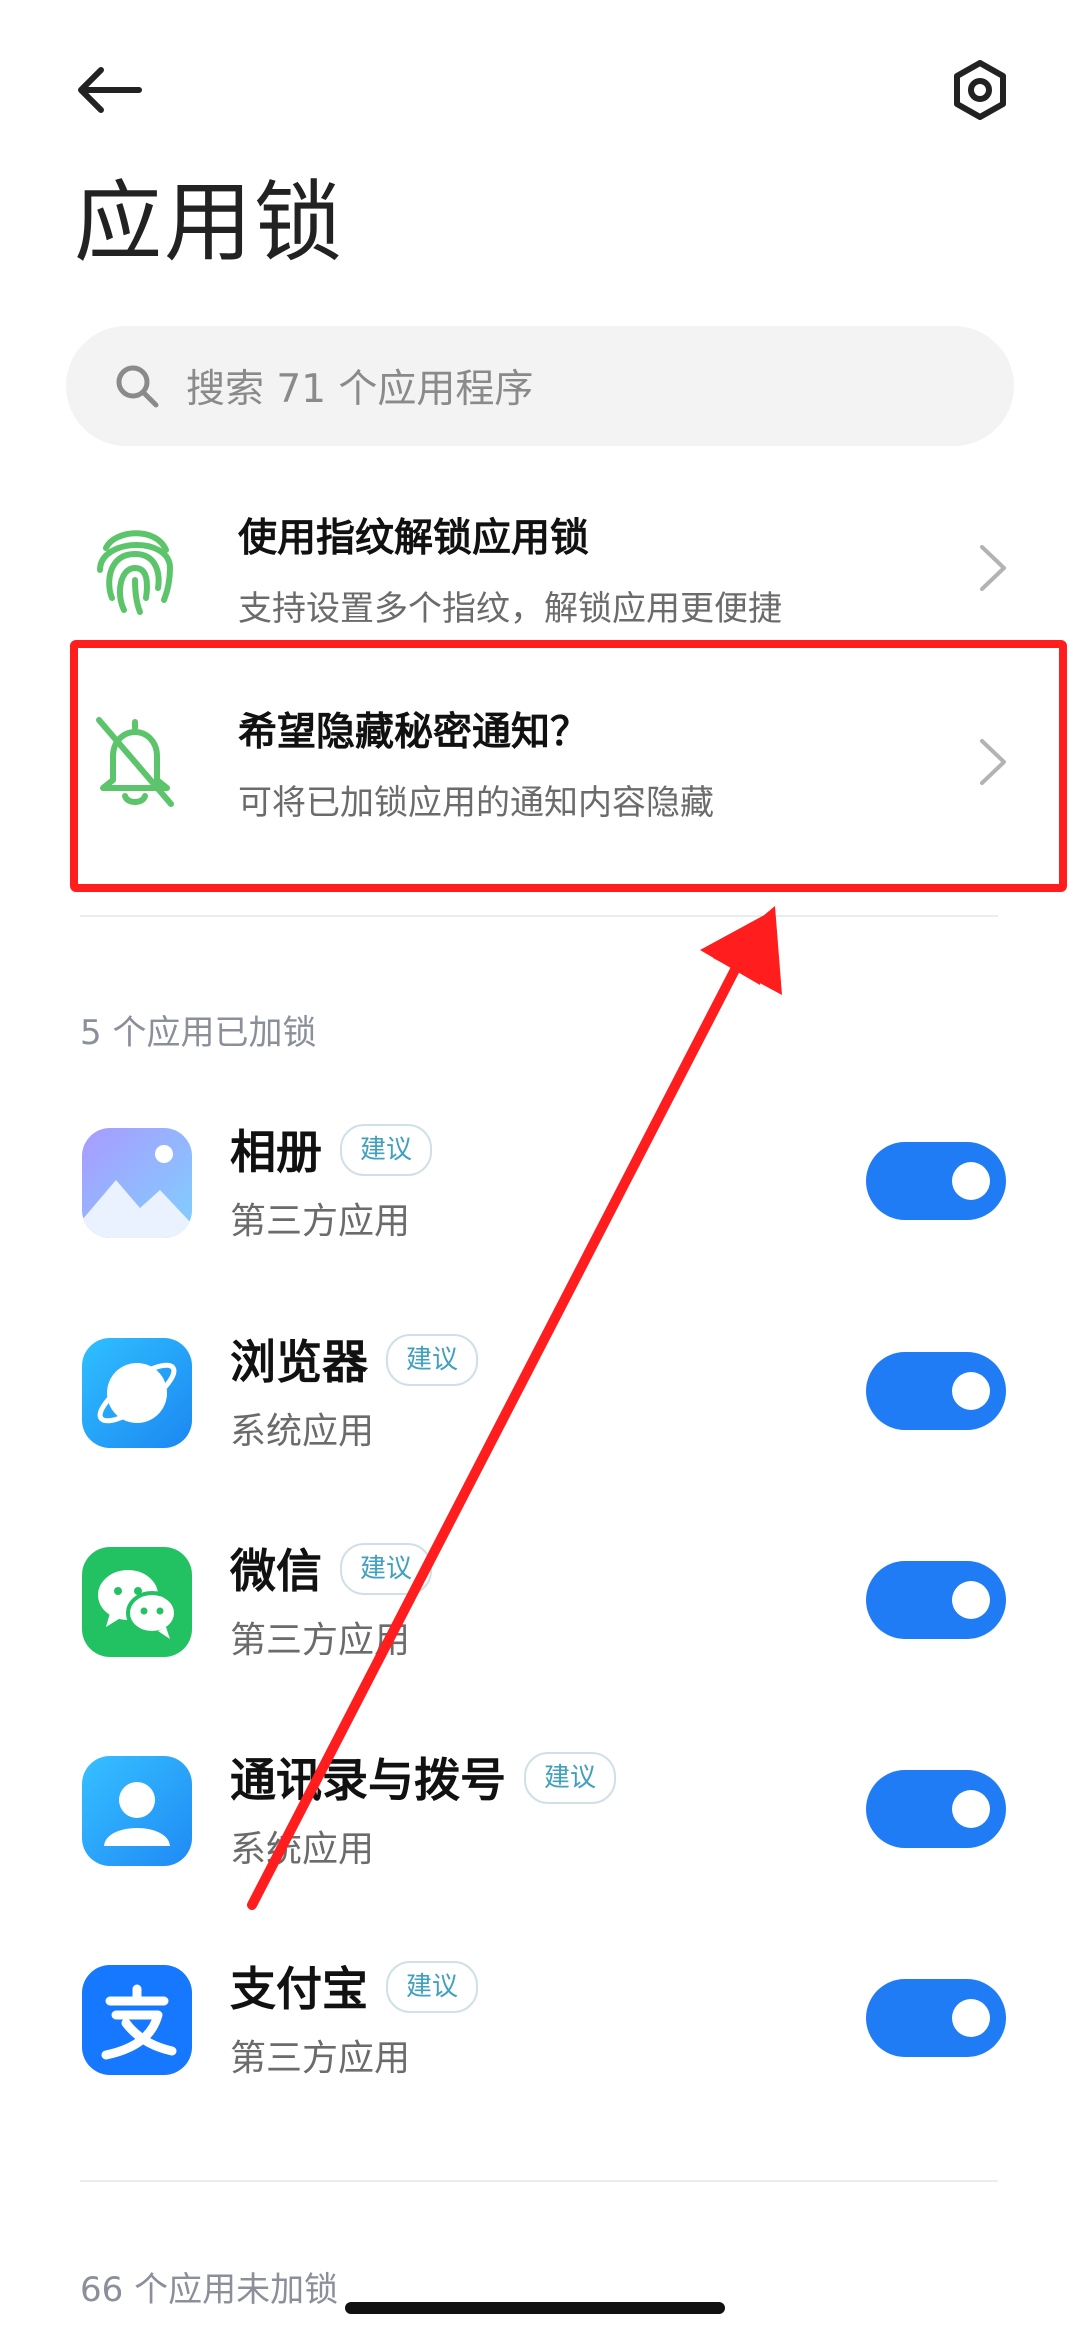 The image size is (1080, 2331). I want to click on fingerprint-icon, so click(135, 568).